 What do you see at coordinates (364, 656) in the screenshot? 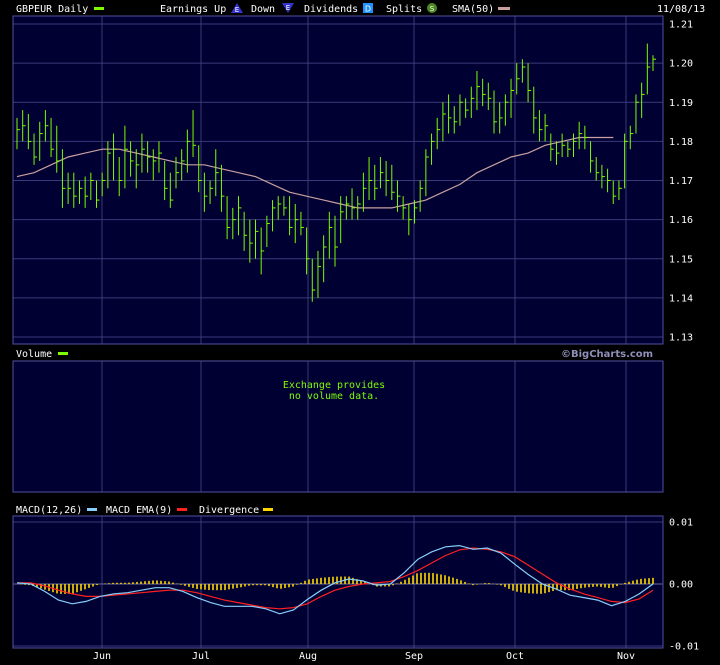
I see `x-axis: Jun Jul Aug Sep Oct Nov` at bounding box center [364, 656].